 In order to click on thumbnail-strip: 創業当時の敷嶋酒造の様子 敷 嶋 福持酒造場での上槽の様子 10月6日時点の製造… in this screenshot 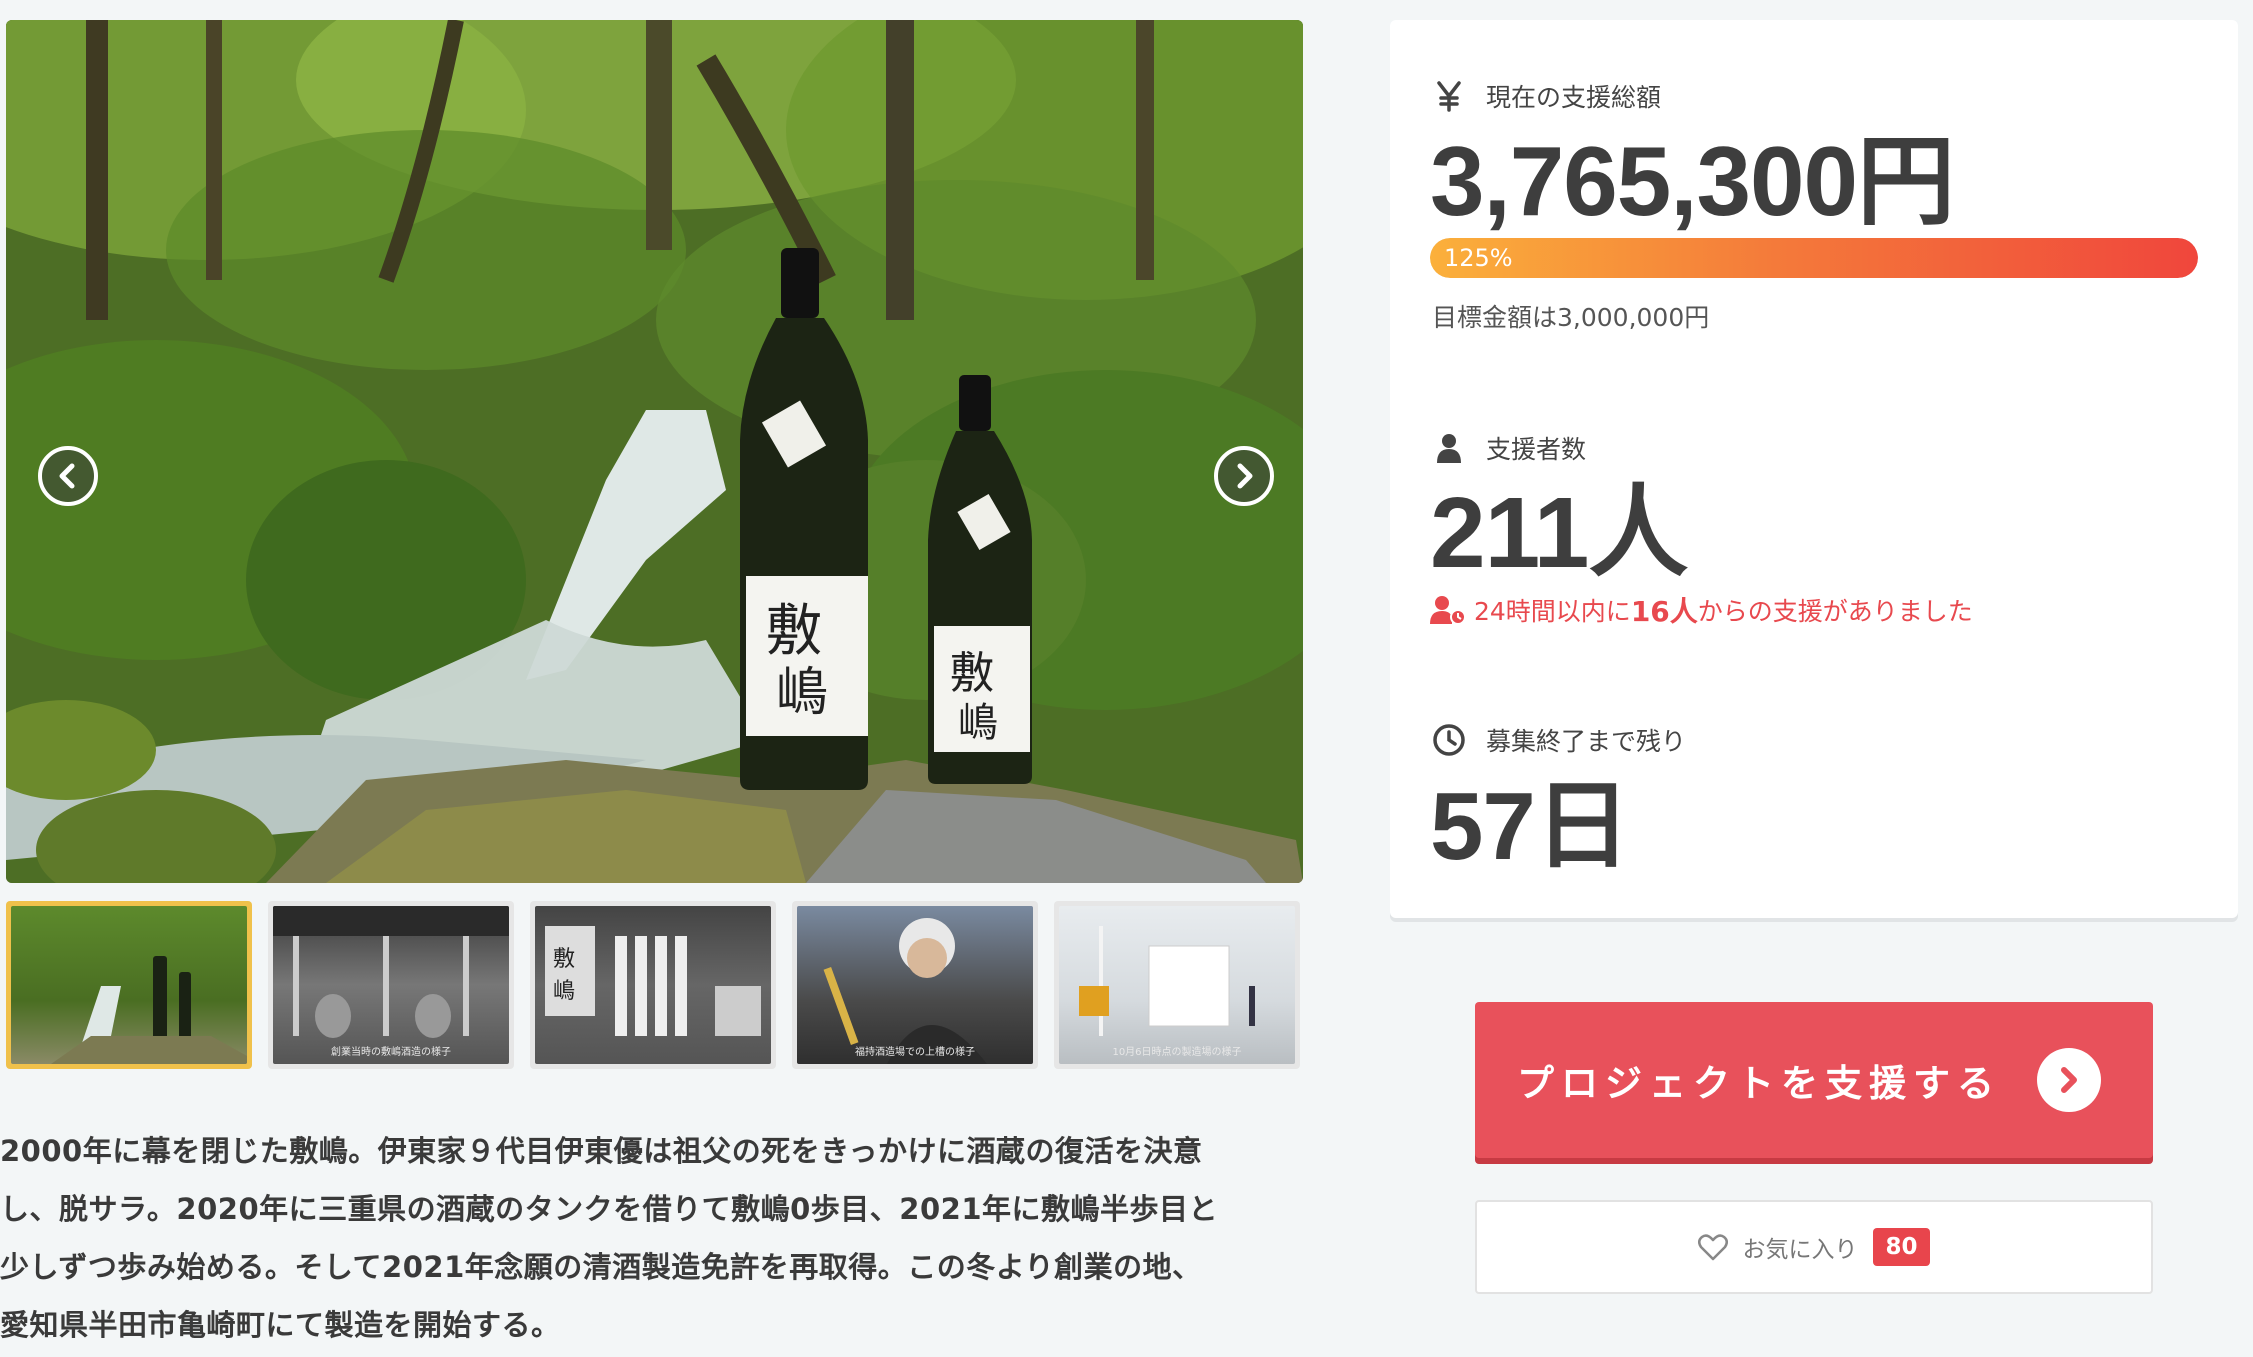, I will do `click(654, 985)`.